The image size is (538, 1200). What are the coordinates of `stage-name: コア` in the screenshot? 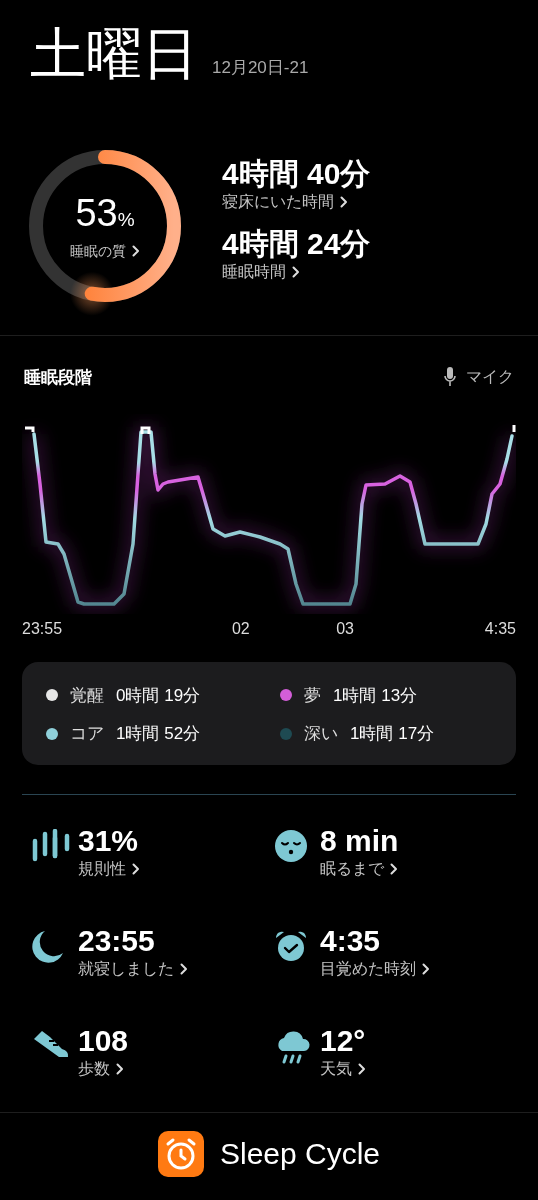 It's located at (87, 734).